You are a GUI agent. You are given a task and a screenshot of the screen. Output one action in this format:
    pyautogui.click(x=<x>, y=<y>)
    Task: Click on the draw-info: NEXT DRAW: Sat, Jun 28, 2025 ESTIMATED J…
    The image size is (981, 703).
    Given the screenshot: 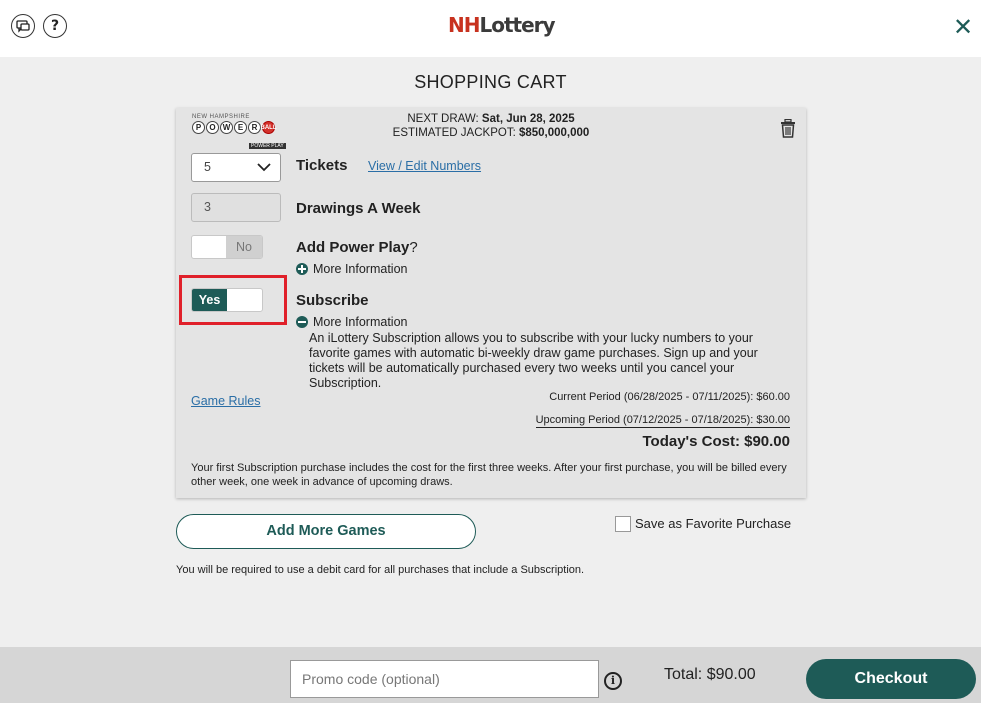 What is the action you would take?
    pyautogui.click(x=491, y=126)
    